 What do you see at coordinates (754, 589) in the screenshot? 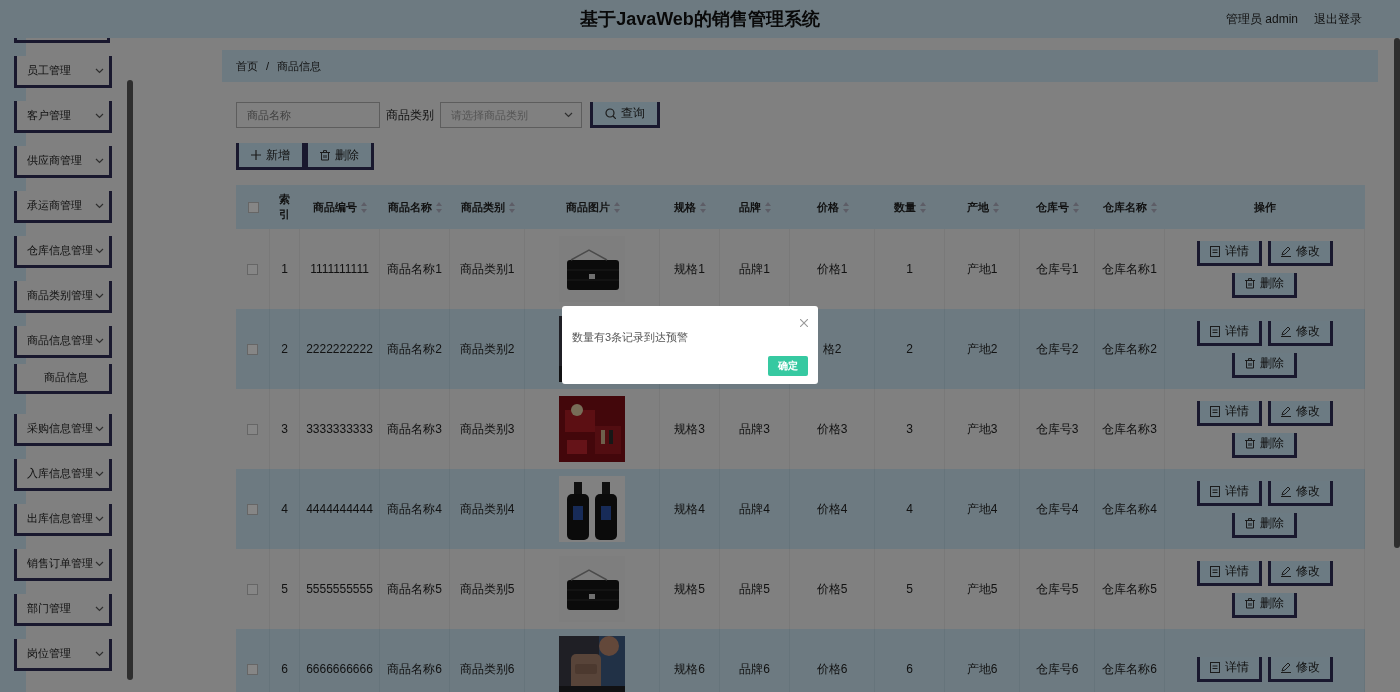
I see `table-cell: 品牌5` at bounding box center [754, 589].